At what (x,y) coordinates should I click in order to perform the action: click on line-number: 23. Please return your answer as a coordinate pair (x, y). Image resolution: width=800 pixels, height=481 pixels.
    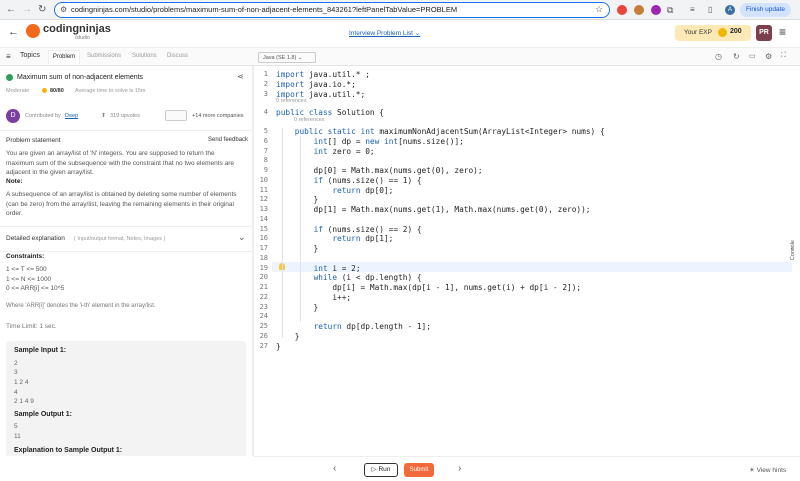
    Looking at the image, I should click on (263, 306).